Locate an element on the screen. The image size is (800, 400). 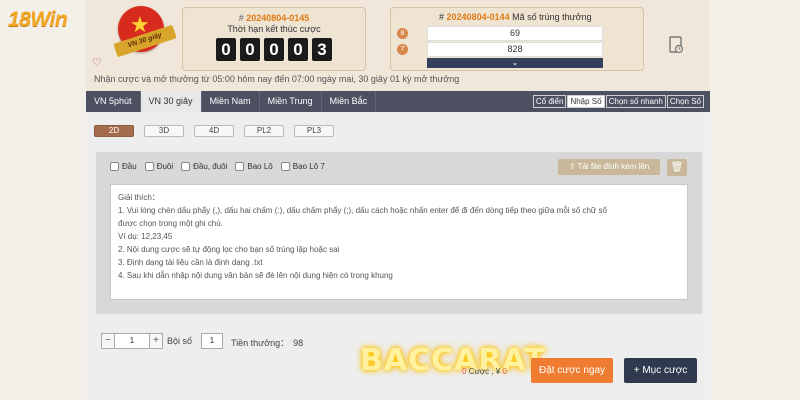
tab-mien-bac: Miền Bắc is located at coordinates (349, 101).